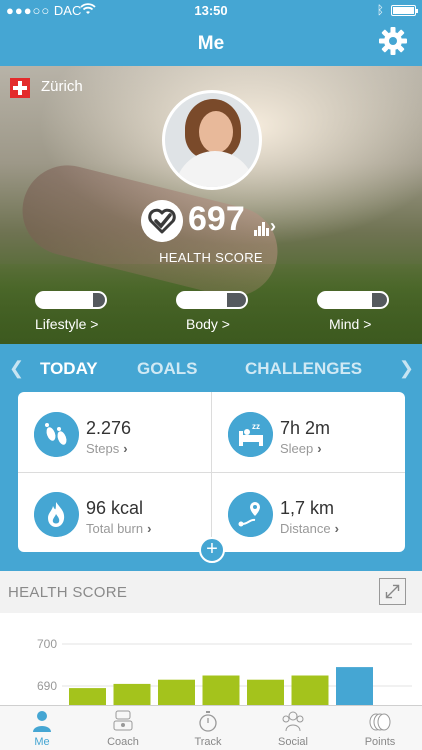  Describe the element at coordinates (350, 324) in the screenshot. I see `mind-label: Mind >` at that location.